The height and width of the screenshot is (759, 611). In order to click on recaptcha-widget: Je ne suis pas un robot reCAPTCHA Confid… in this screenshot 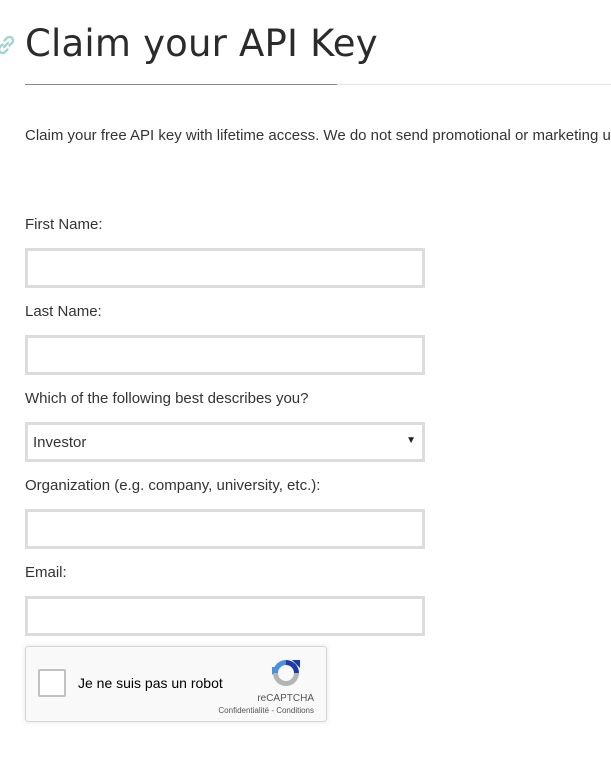, I will do `click(176, 684)`.